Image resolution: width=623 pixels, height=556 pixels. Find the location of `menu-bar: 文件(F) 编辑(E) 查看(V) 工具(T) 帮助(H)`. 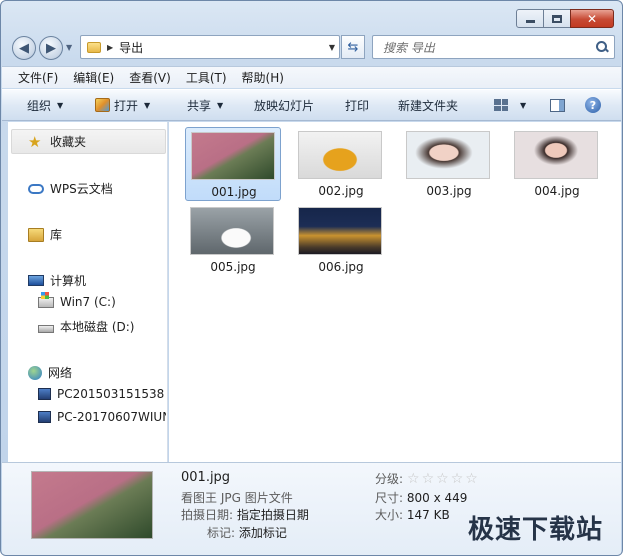

menu-bar: 文件(F) 编辑(E) 查看(V) 工具(T) 帮助(H) is located at coordinates (311, 77).